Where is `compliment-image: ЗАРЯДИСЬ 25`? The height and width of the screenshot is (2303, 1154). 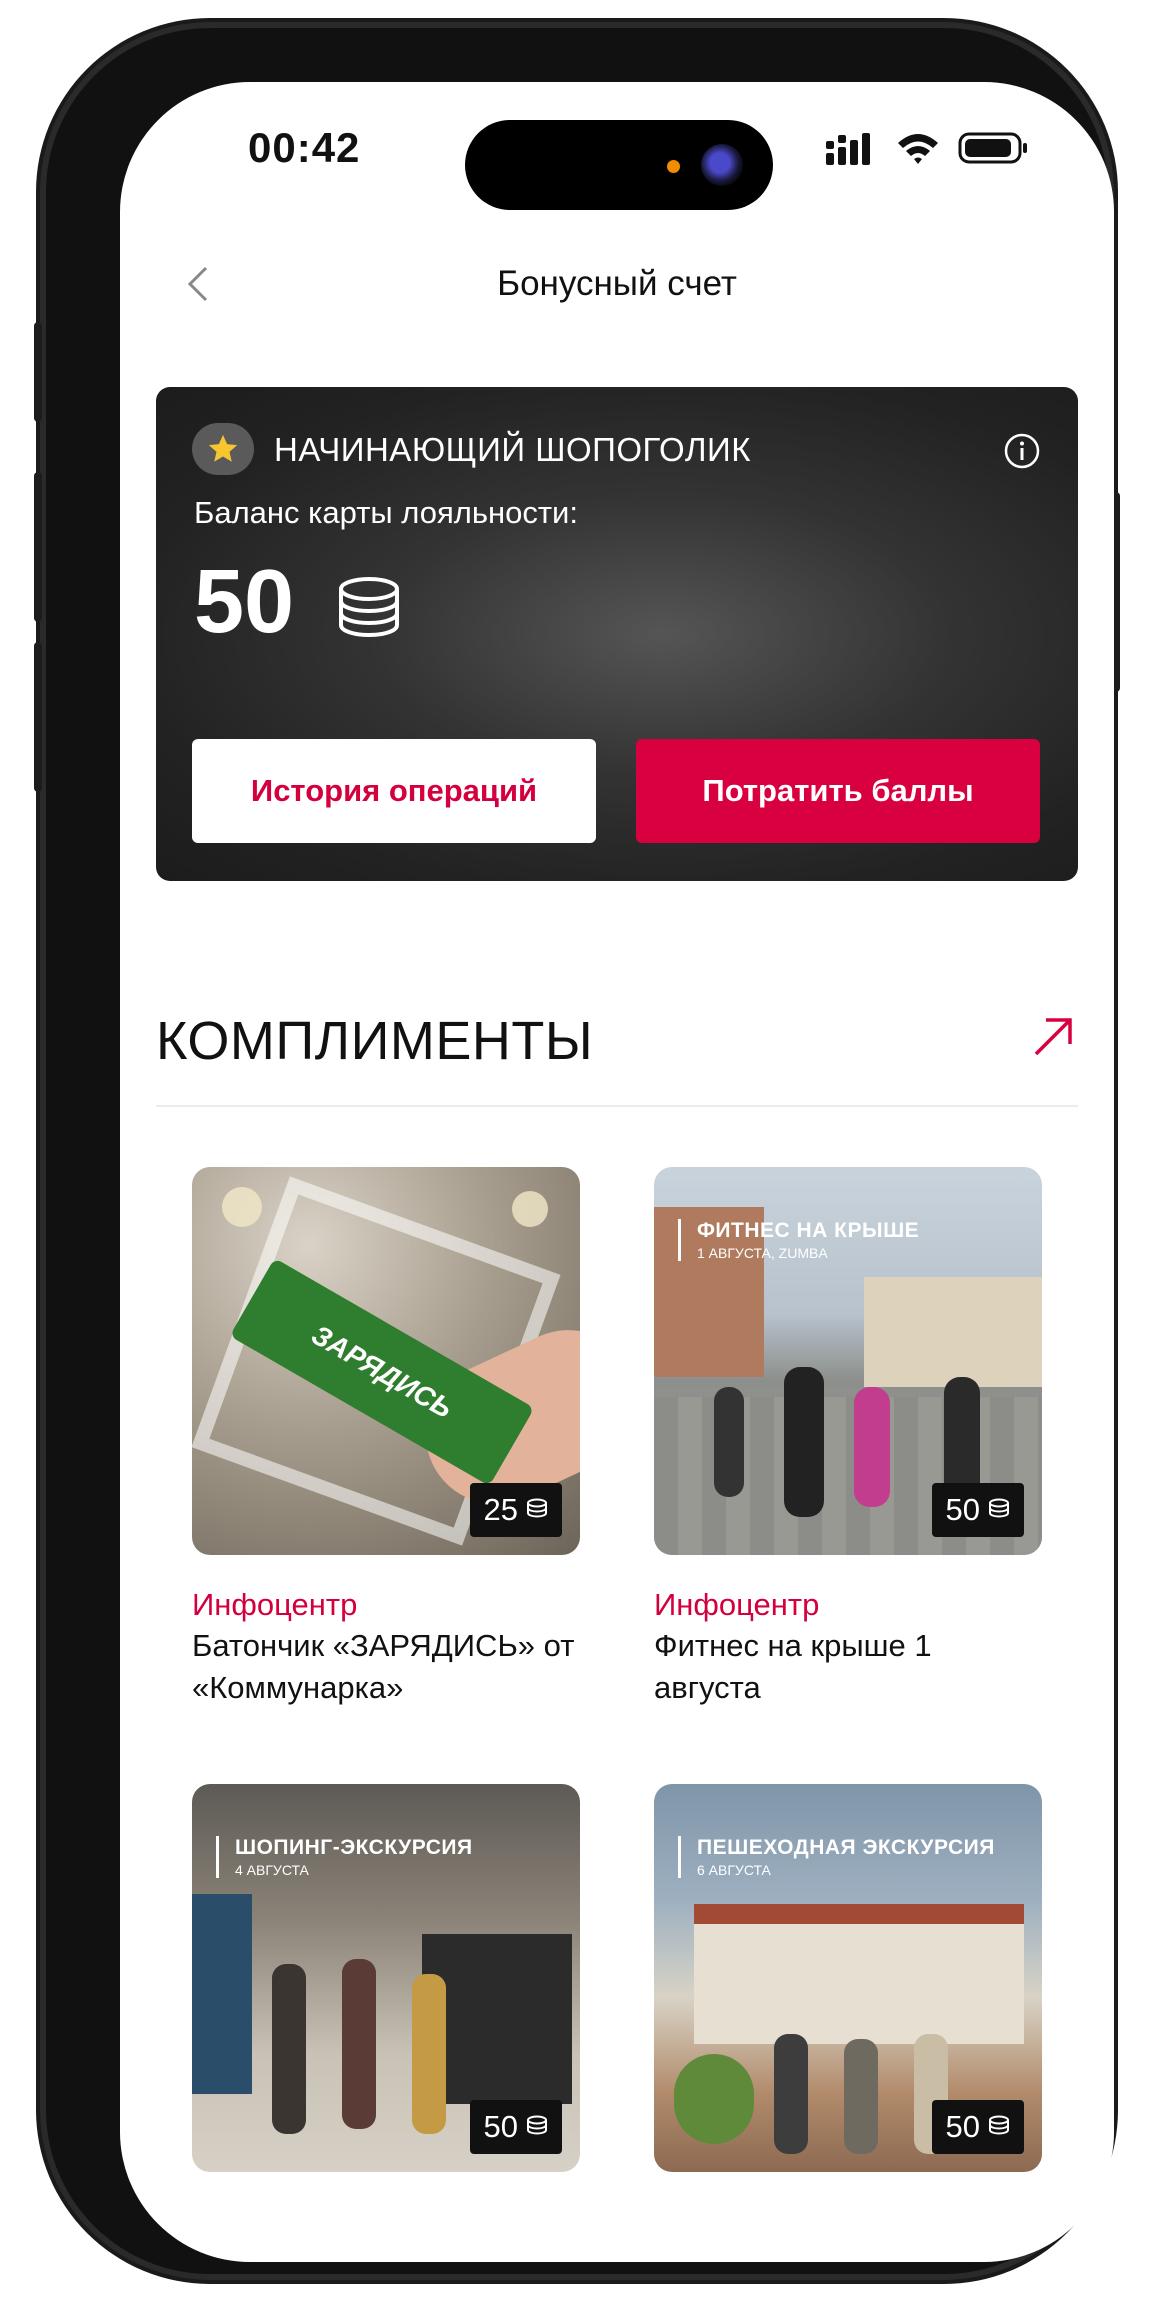 compliment-image: ЗАРЯДИСЬ 25 is located at coordinates (386, 1361).